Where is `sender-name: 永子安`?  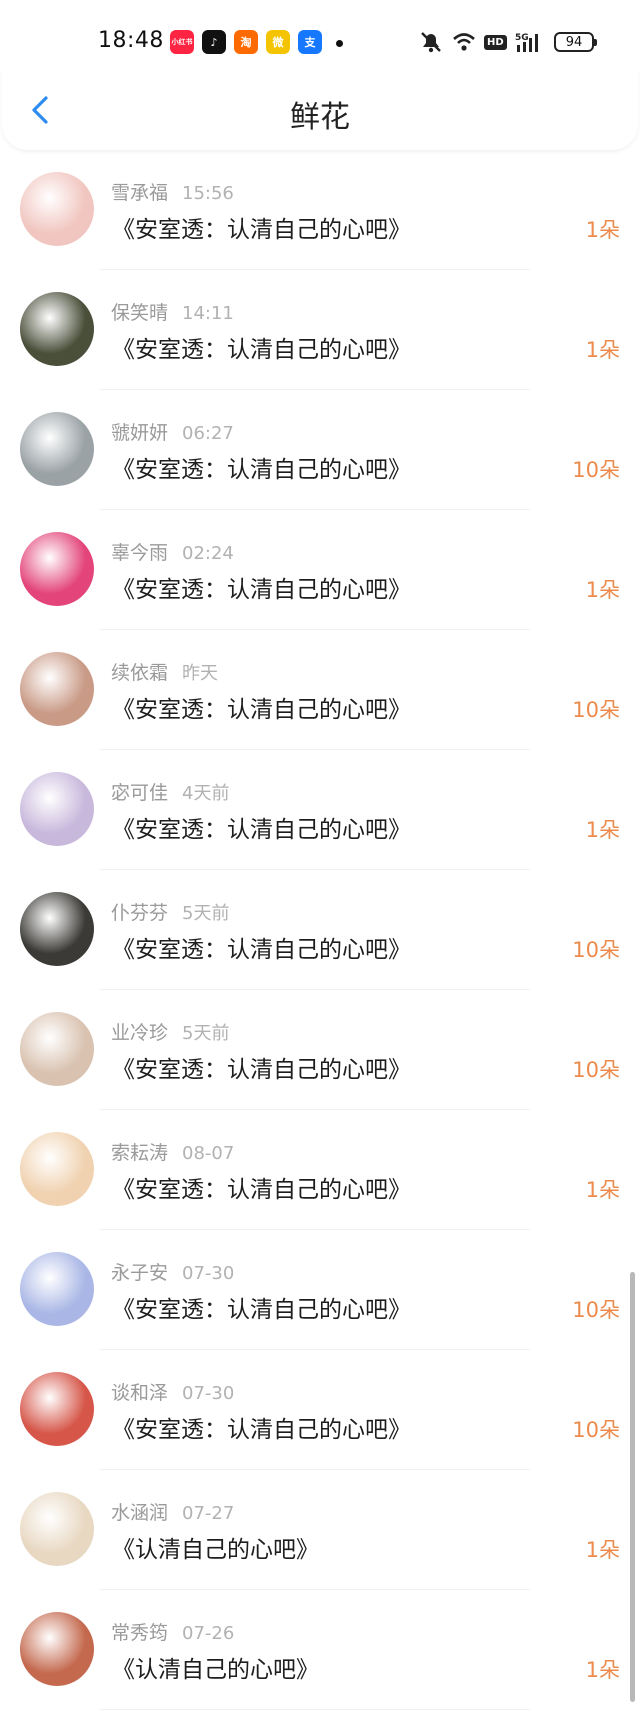 sender-name: 永子安 is located at coordinates (139, 1273).